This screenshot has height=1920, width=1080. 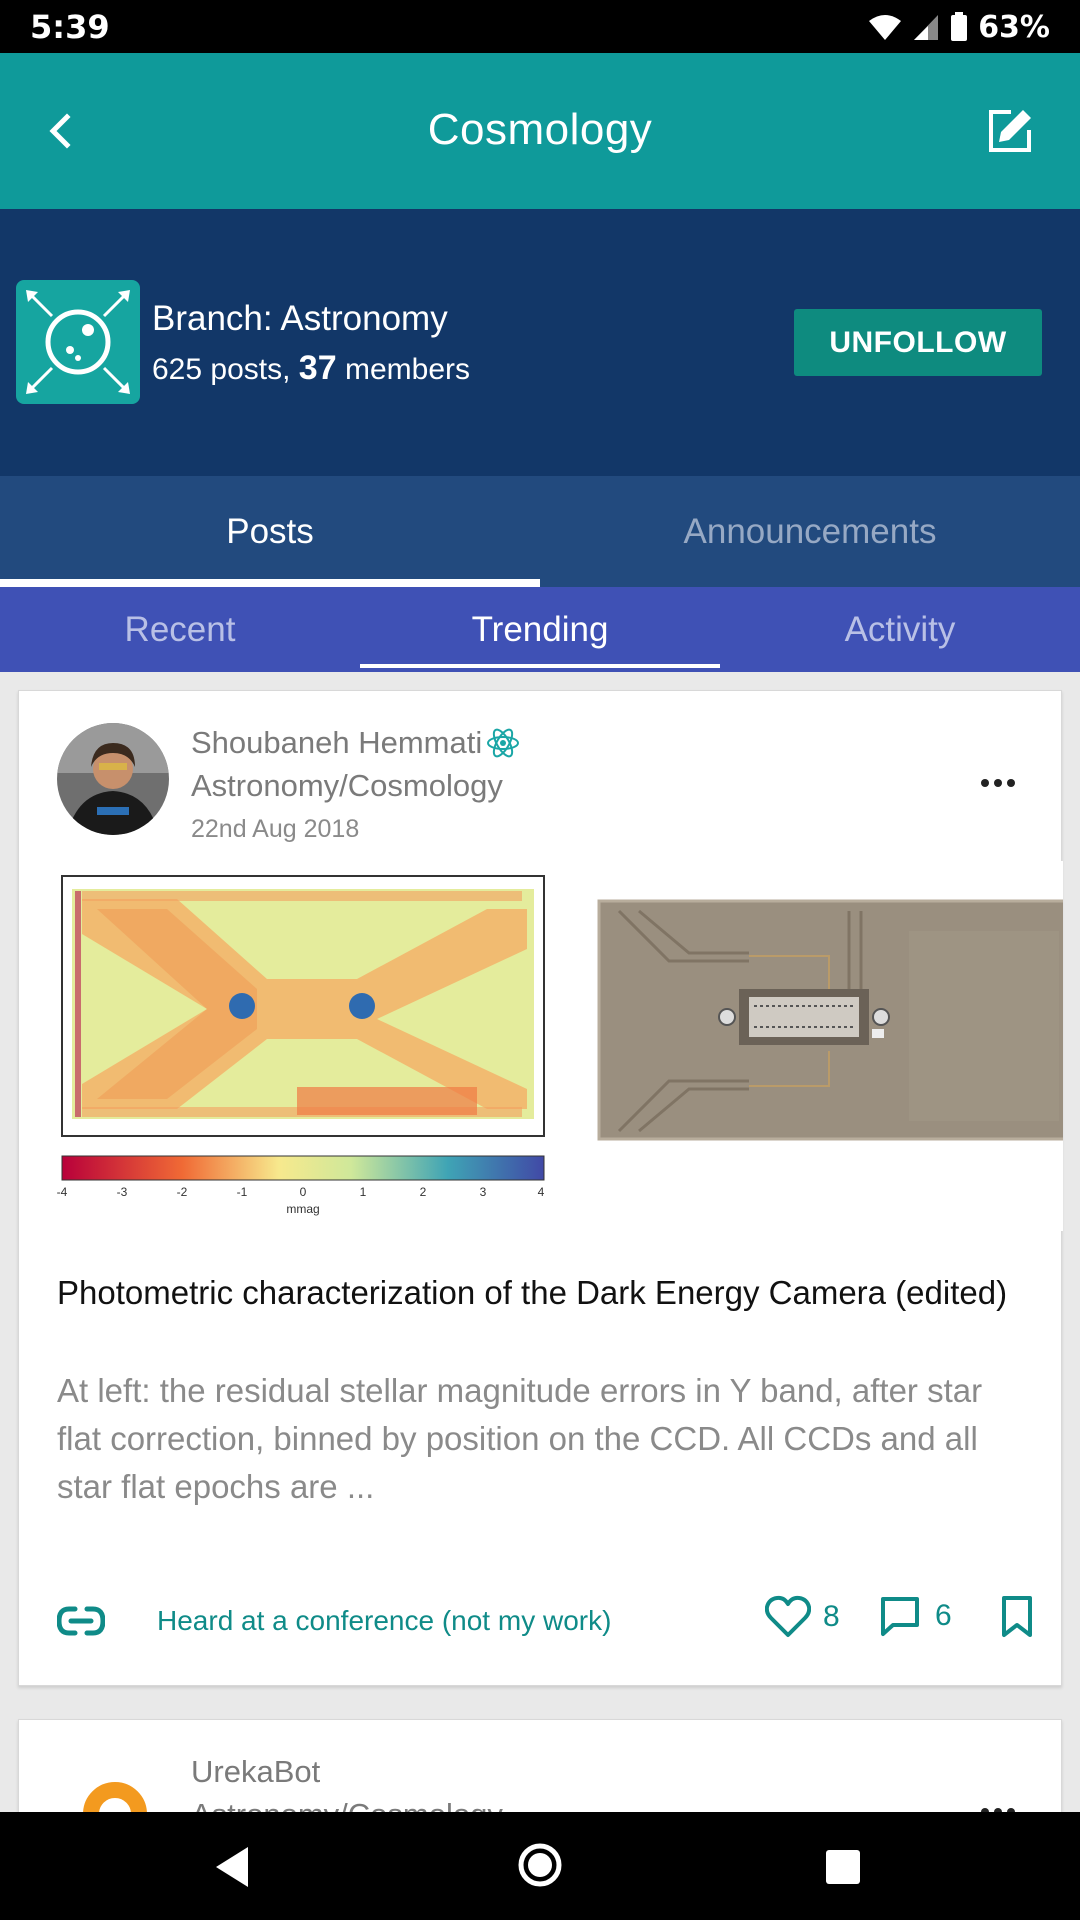 What do you see at coordinates (182, 1192) in the screenshot?
I see `colorbar-tick: -2` at bounding box center [182, 1192].